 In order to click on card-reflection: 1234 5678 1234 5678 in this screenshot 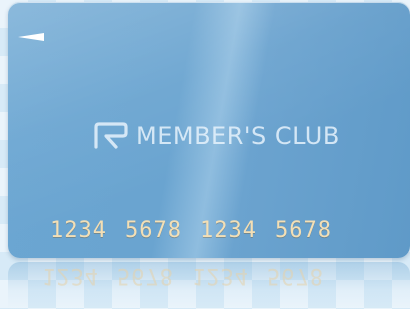, I will do `click(209, 285)`.